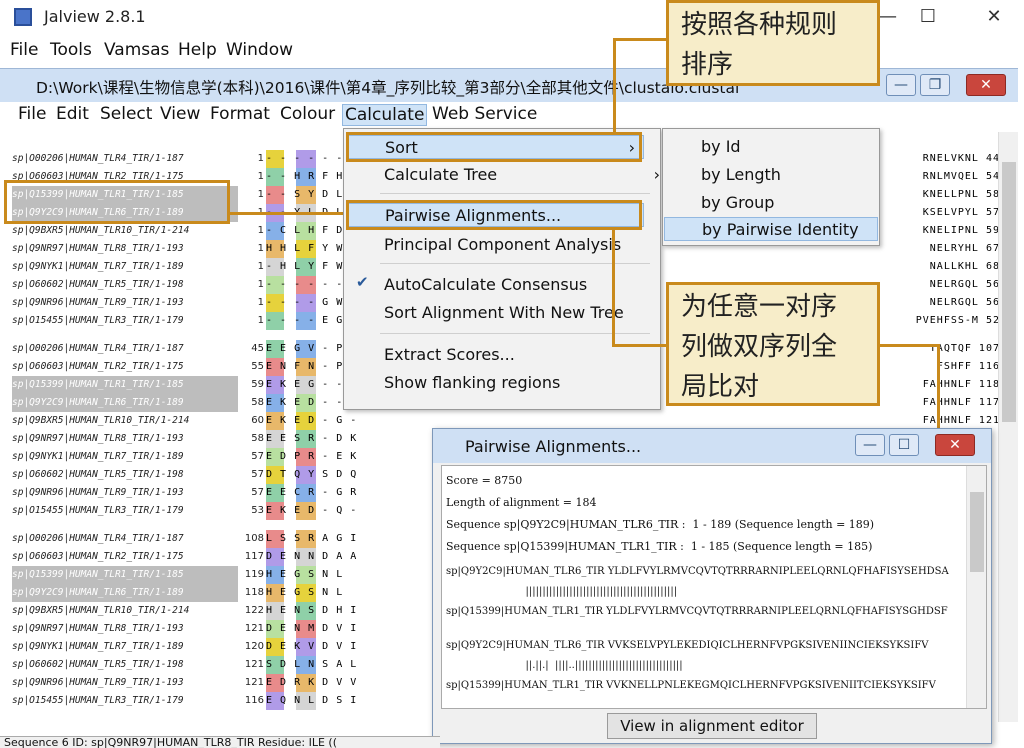  I want to click on sequence-residues: E Q N L D S I, so click(312, 701).